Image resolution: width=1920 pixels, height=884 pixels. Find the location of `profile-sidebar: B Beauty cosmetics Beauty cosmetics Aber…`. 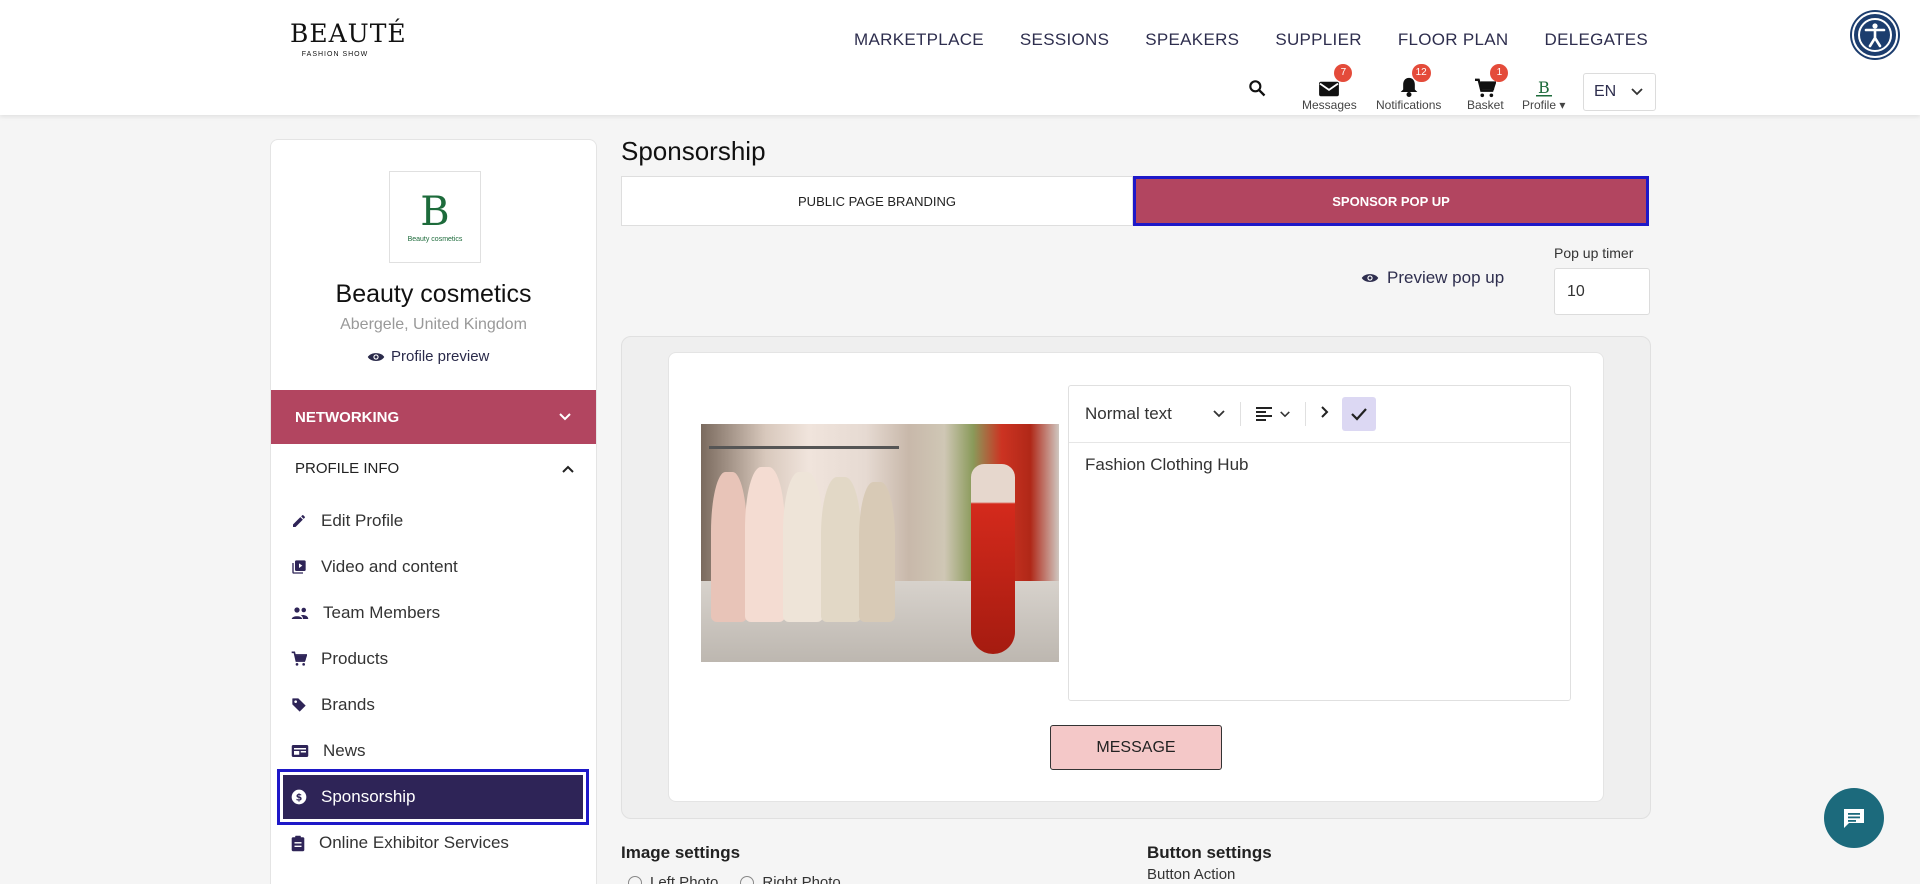

profile-sidebar: B Beauty cosmetics Beauty cosmetics Aber… is located at coordinates (433, 511).